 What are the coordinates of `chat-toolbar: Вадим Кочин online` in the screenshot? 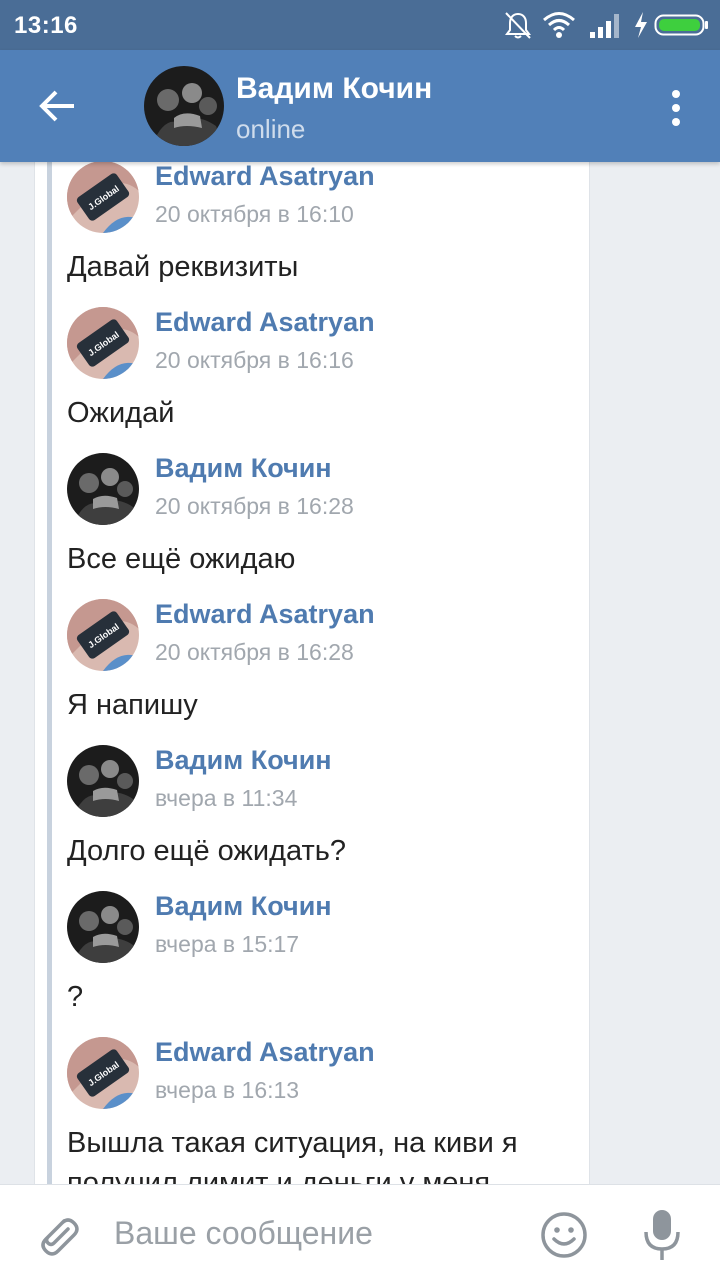 It's located at (360, 106).